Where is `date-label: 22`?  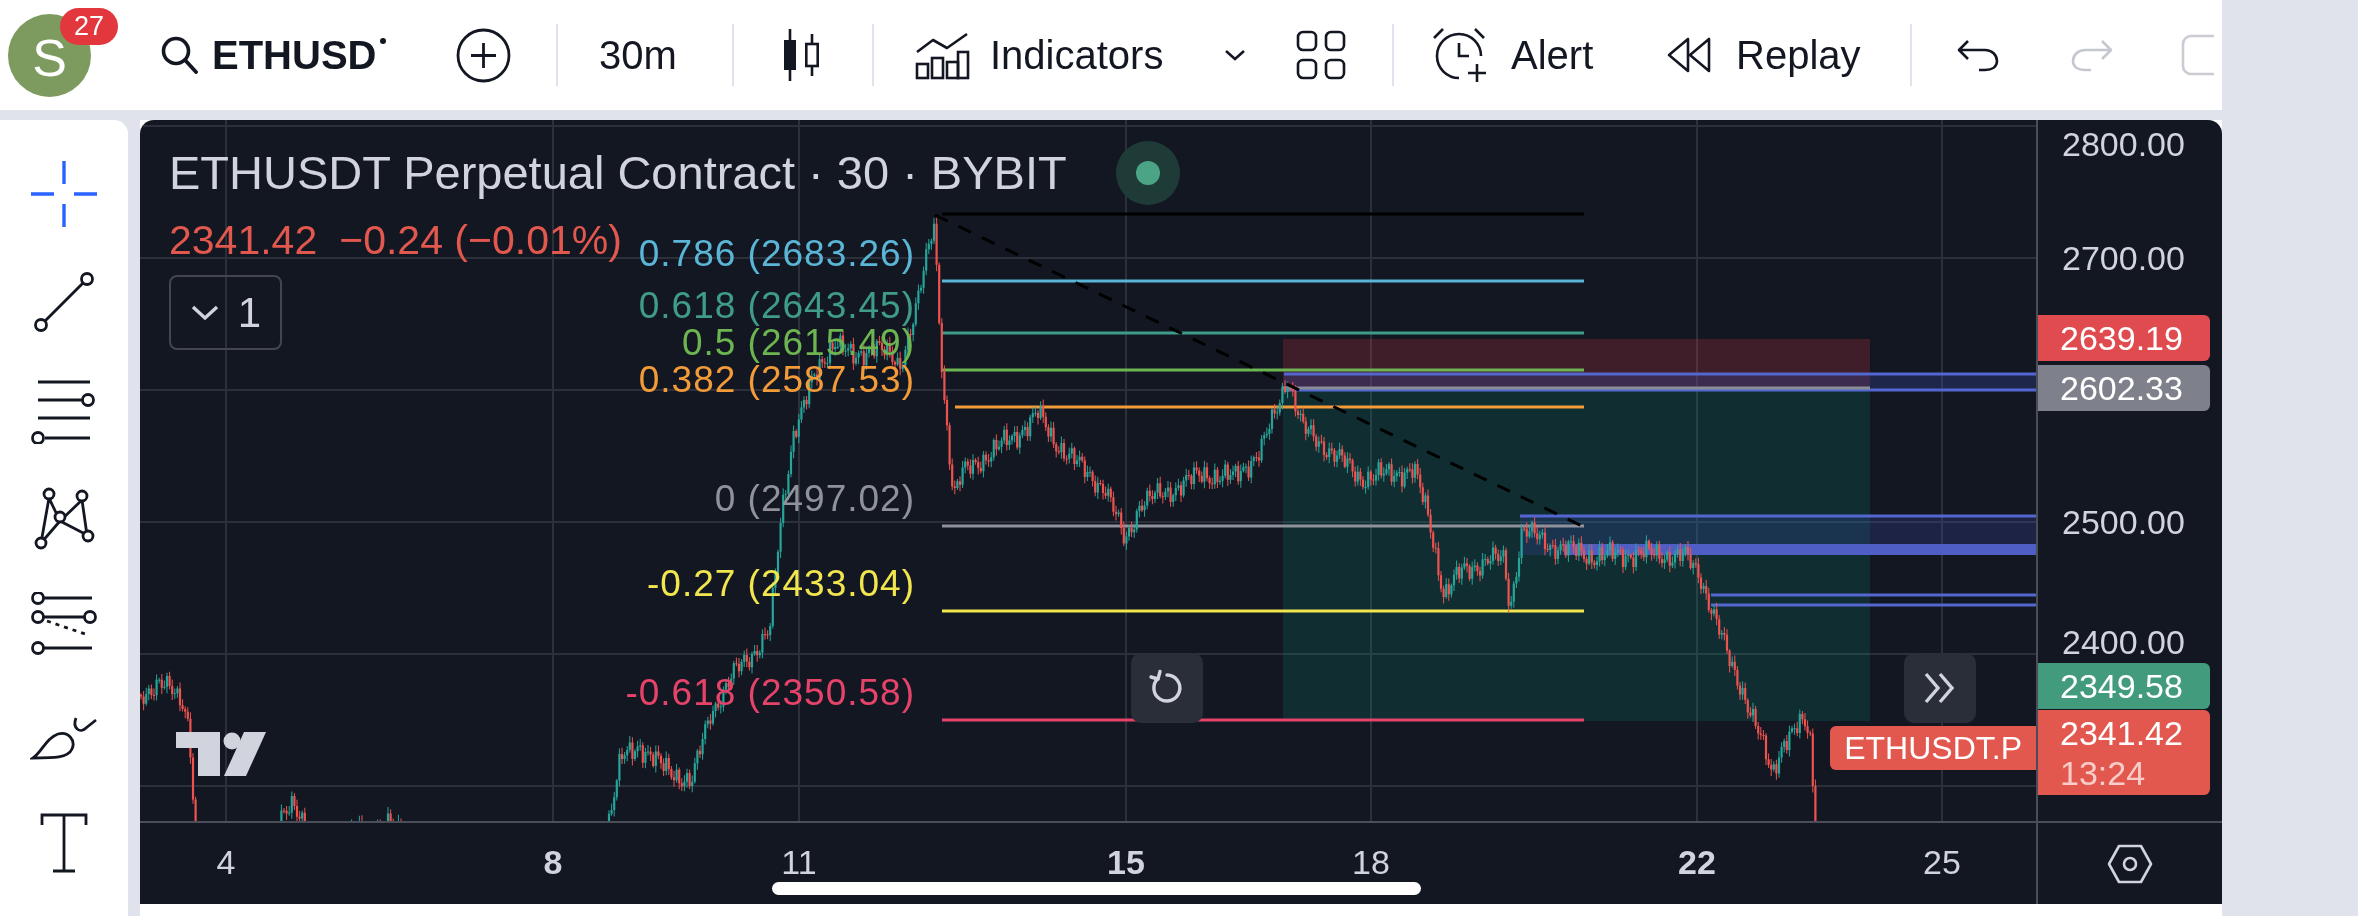 date-label: 22 is located at coordinates (1697, 862).